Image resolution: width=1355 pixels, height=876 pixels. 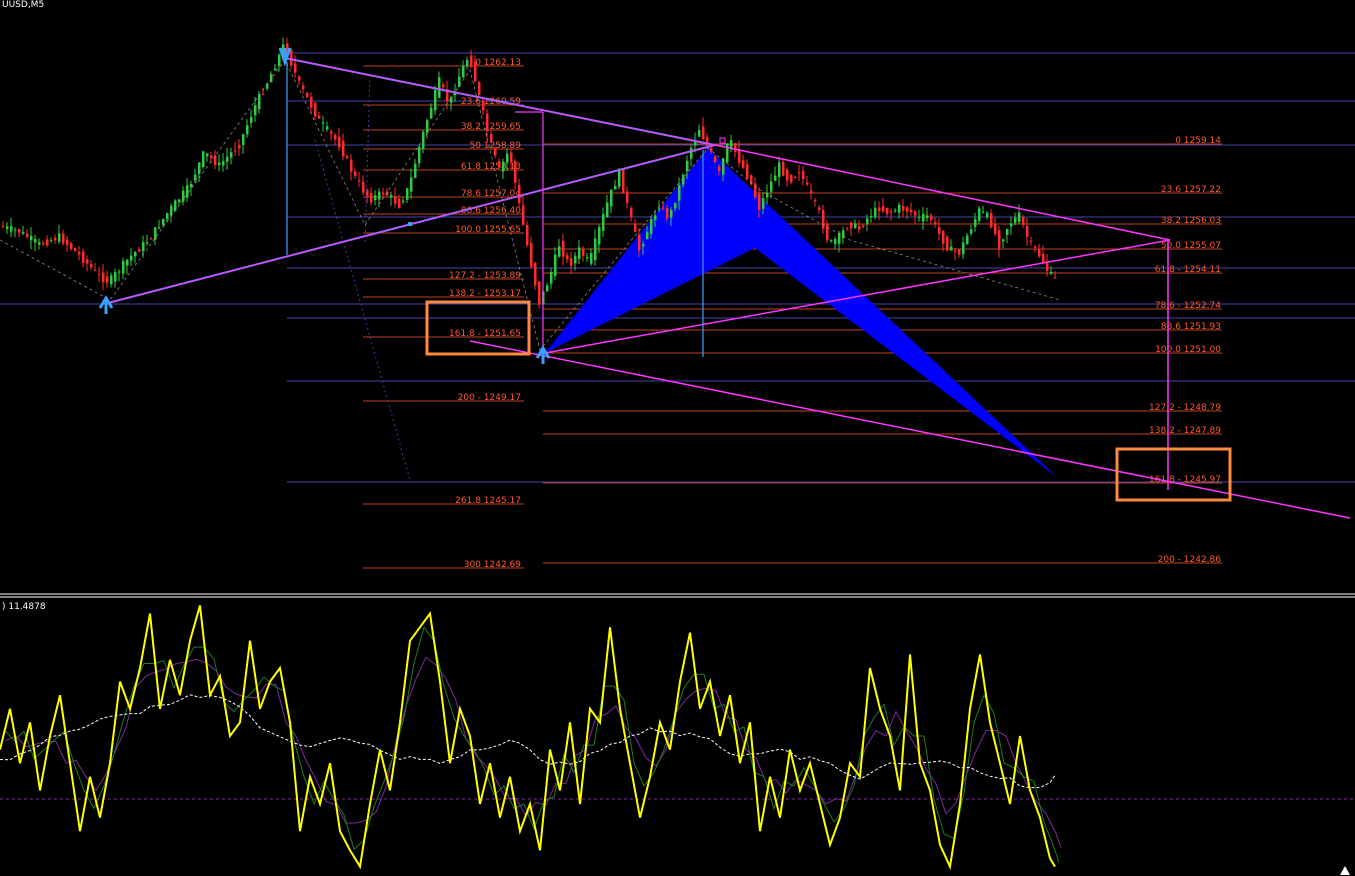 I want to click on fib-right-label: 23.6 1257.22, so click(x=1191, y=190).